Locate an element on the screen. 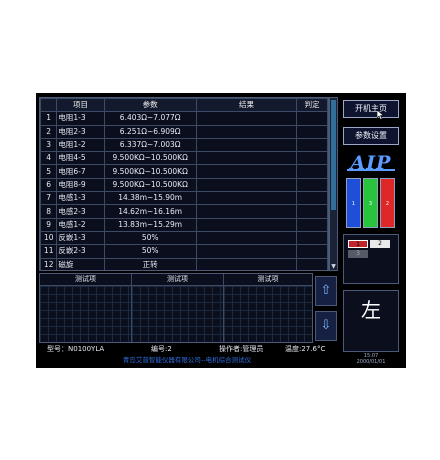  table-row: 5 电阻6-7 9.500KΩ~10.500KΩ is located at coordinates (184, 171).